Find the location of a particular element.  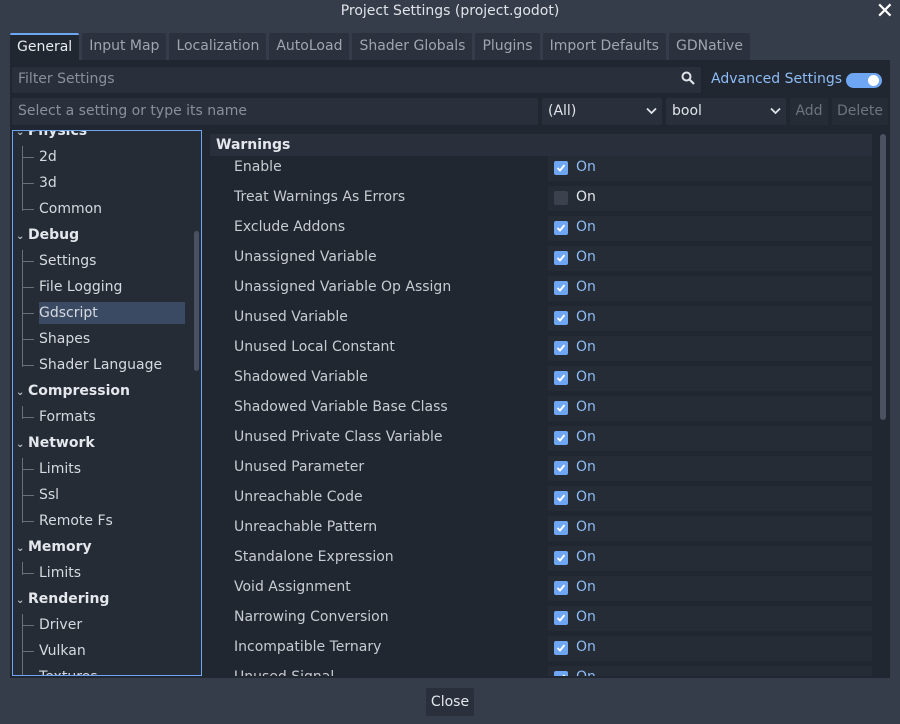

filter-settings-input: Filter Settings is located at coordinates (356, 80).